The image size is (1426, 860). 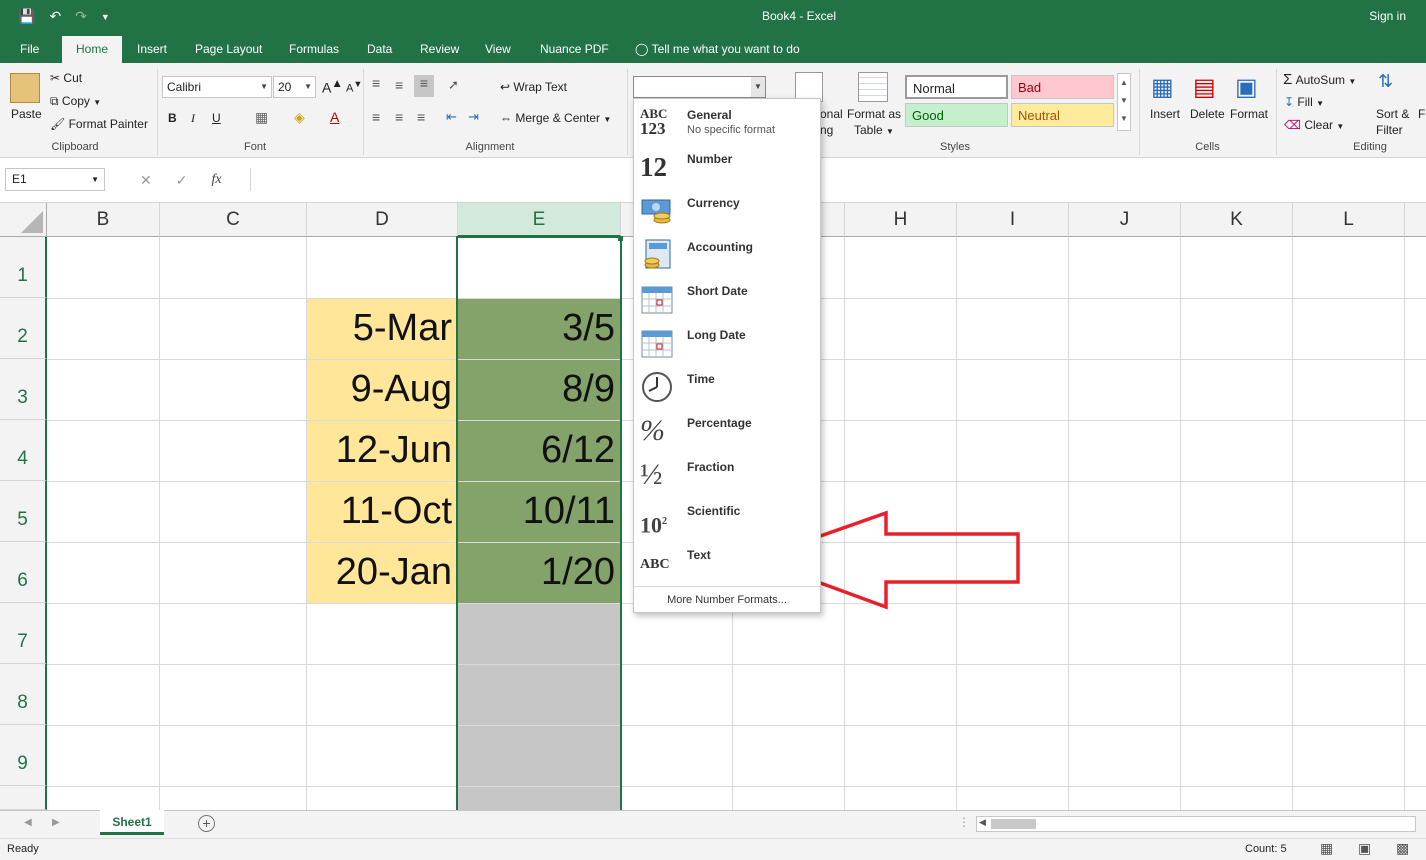 I want to click on tab-insert: Insert, so click(x=152, y=49).